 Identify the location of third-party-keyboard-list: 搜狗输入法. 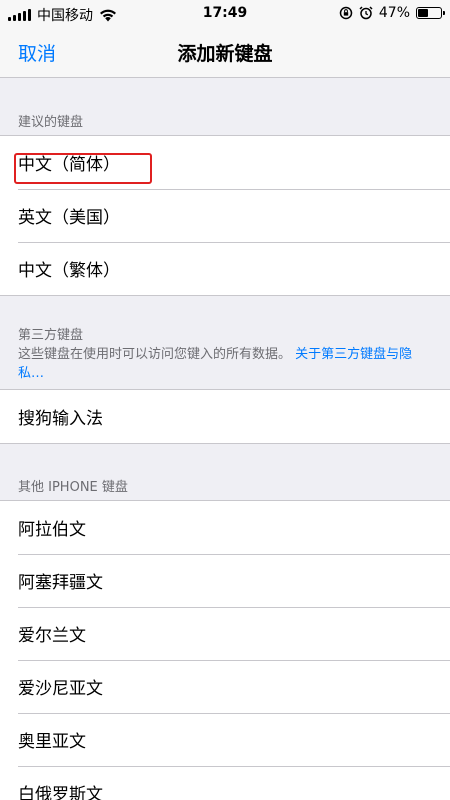
(225, 416).